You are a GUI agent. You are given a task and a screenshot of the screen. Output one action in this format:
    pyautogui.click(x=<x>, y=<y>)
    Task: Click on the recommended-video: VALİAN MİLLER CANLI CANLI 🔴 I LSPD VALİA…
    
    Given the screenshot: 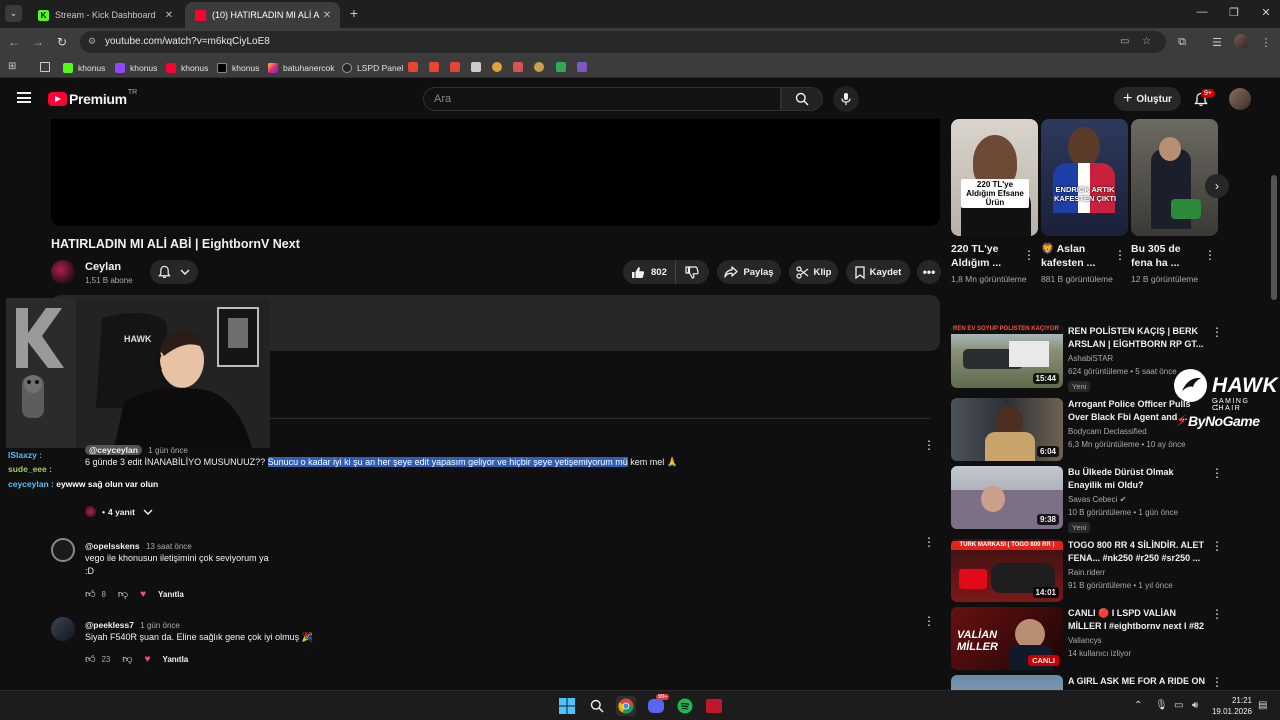 What is the action you would take?
    pyautogui.click(x=1087, y=639)
    